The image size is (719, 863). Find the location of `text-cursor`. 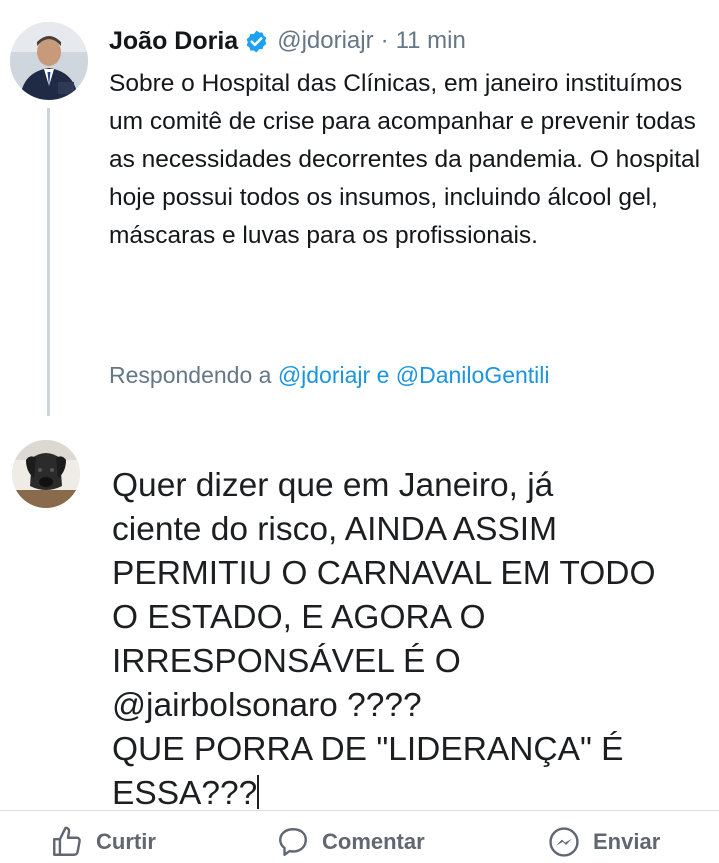

text-cursor is located at coordinates (258, 792).